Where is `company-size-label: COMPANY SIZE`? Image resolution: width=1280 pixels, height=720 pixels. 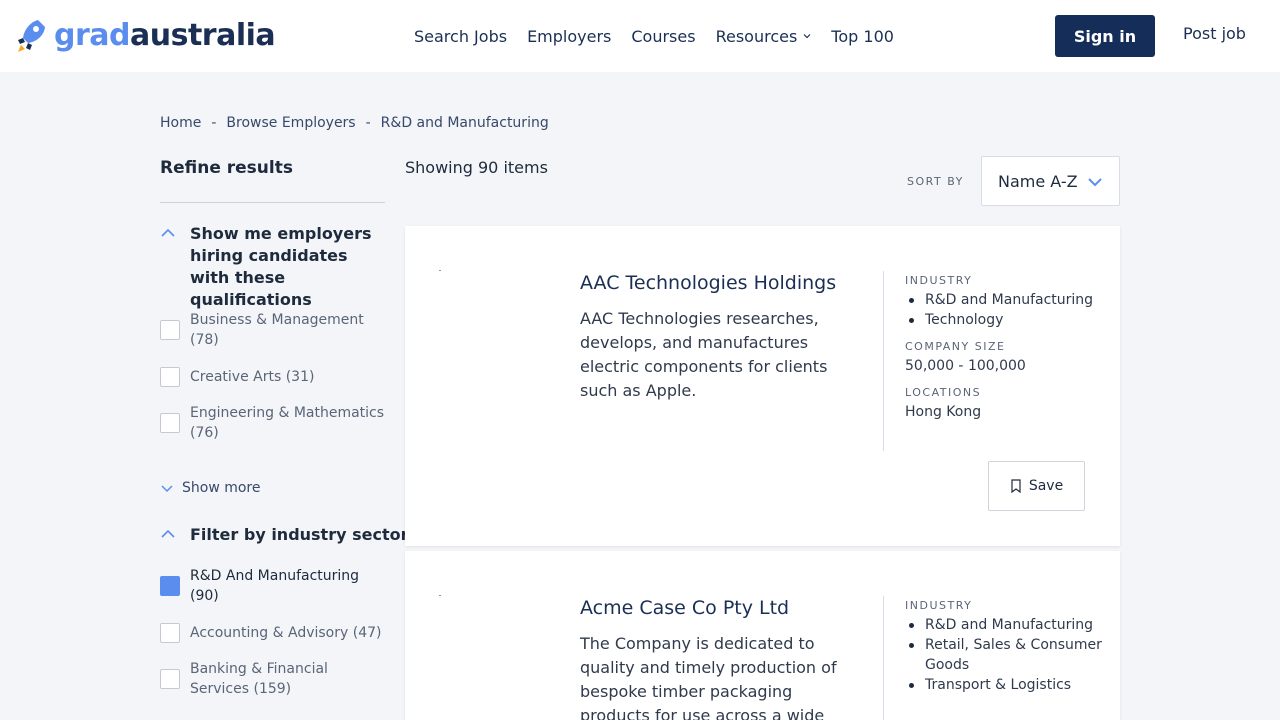
company-size-label: COMPANY SIZE is located at coordinates (955, 346).